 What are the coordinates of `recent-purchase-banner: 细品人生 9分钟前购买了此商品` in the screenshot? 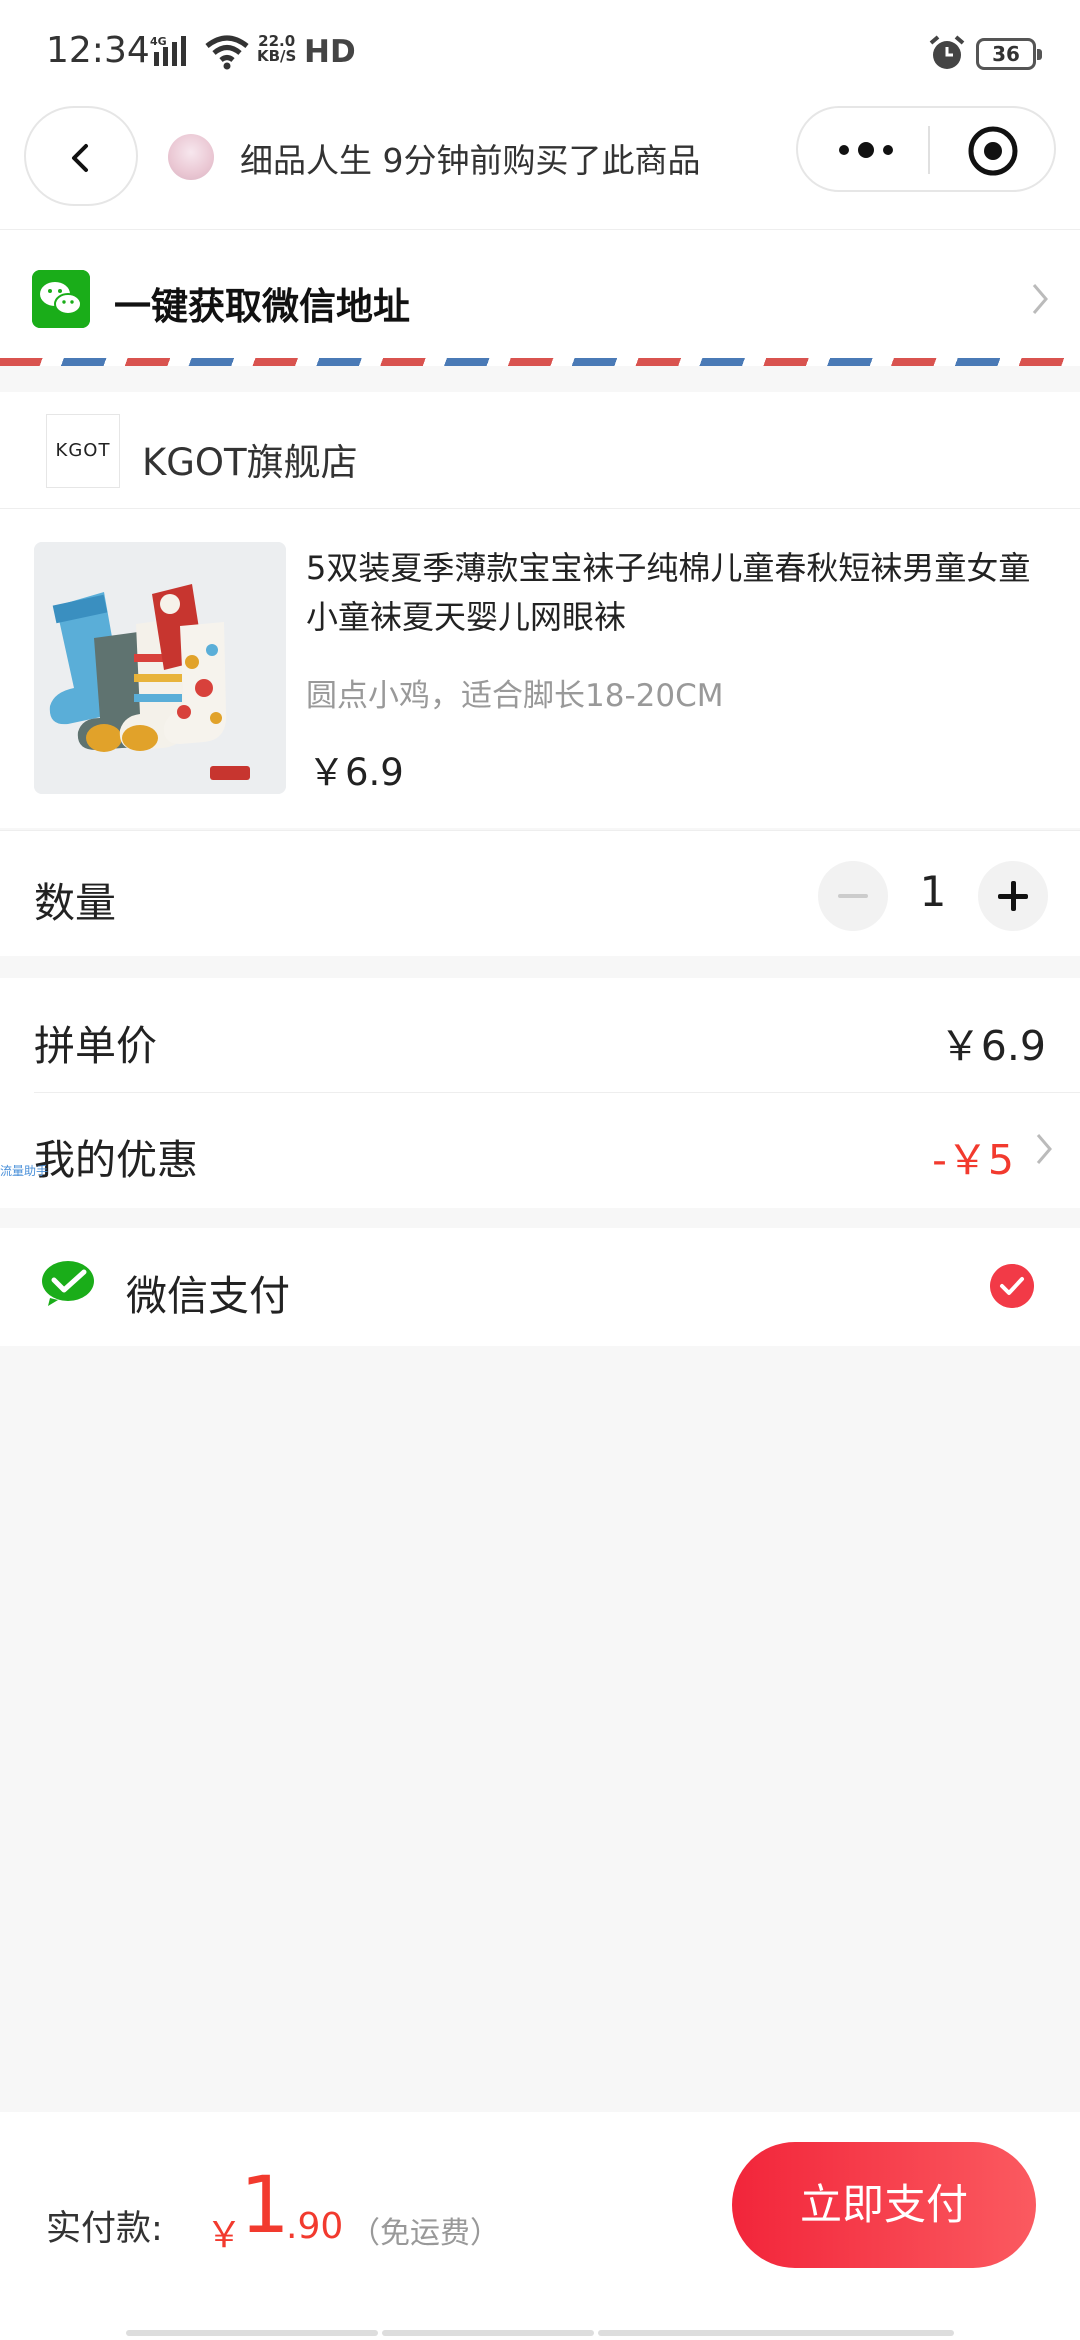 It's located at (470, 160).